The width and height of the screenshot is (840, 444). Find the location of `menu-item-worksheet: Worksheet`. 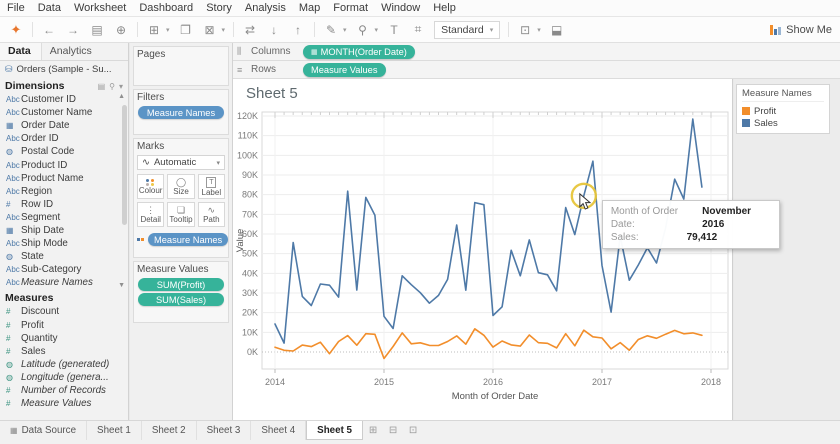

menu-item-worksheet: Worksheet is located at coordinates (100, 8).